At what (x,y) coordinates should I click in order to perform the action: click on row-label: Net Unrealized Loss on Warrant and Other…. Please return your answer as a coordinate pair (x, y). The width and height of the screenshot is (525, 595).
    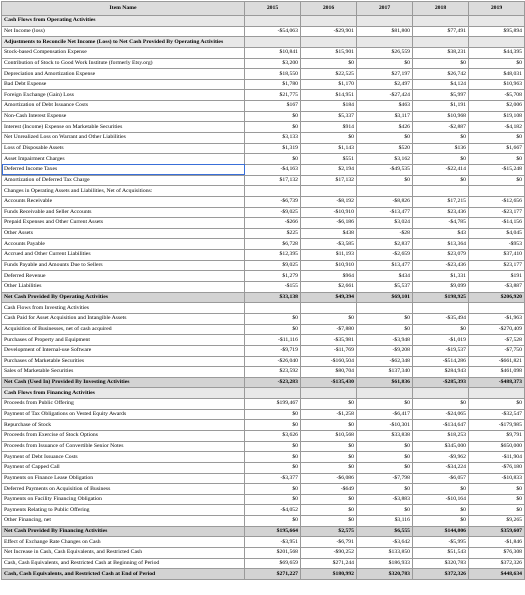
    Looking at the image, I should click on (123, 138).